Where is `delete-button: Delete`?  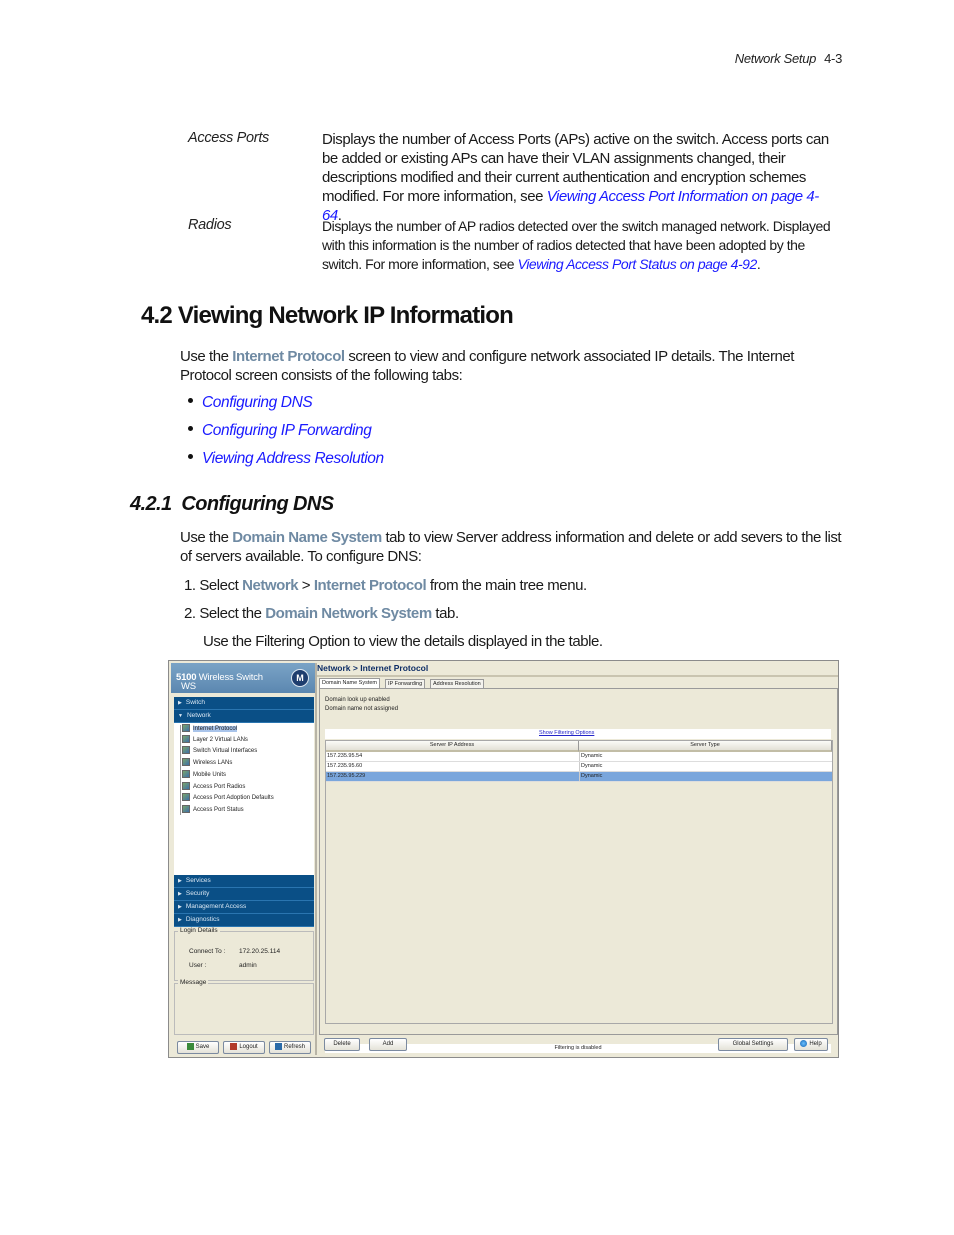
delete-button: Delete is located at coordinates (342, 1044).